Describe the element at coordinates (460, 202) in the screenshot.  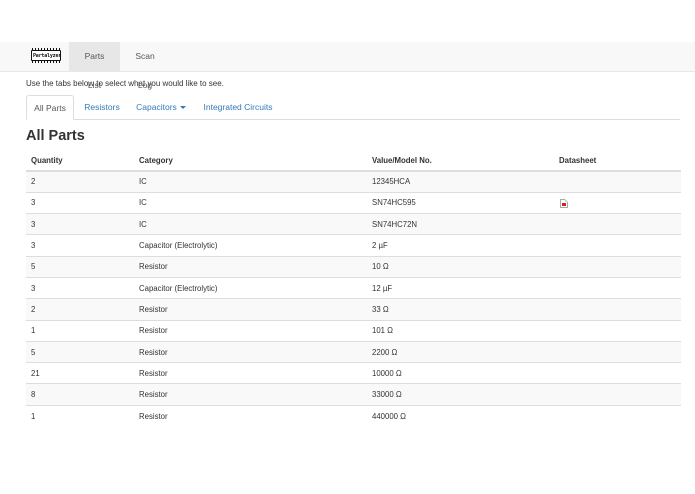
I see `cell-value: SN74HC595` at that location.